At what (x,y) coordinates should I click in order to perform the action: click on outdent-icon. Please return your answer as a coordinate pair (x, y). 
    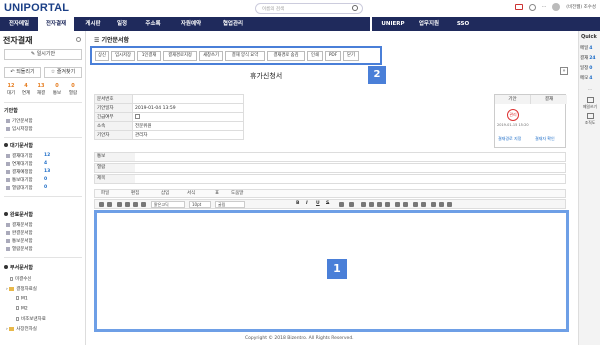
    Looking at the image, I should click on (423, 204).